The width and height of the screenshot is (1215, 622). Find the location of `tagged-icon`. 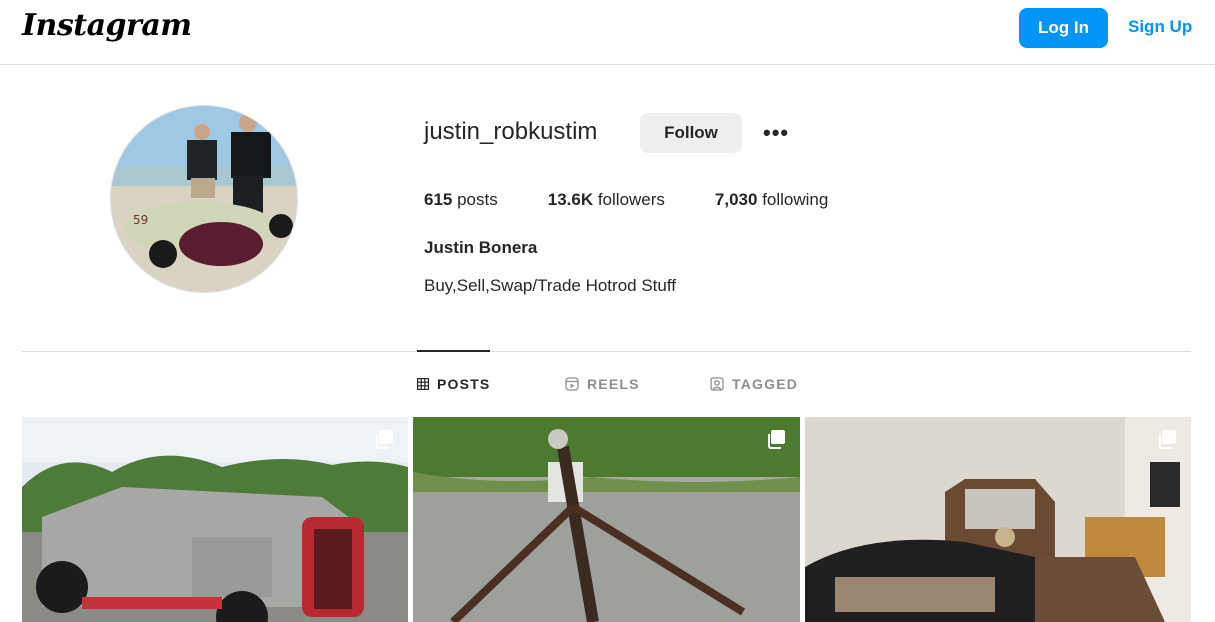

tagged-icon is located at coordinates (717, 384).